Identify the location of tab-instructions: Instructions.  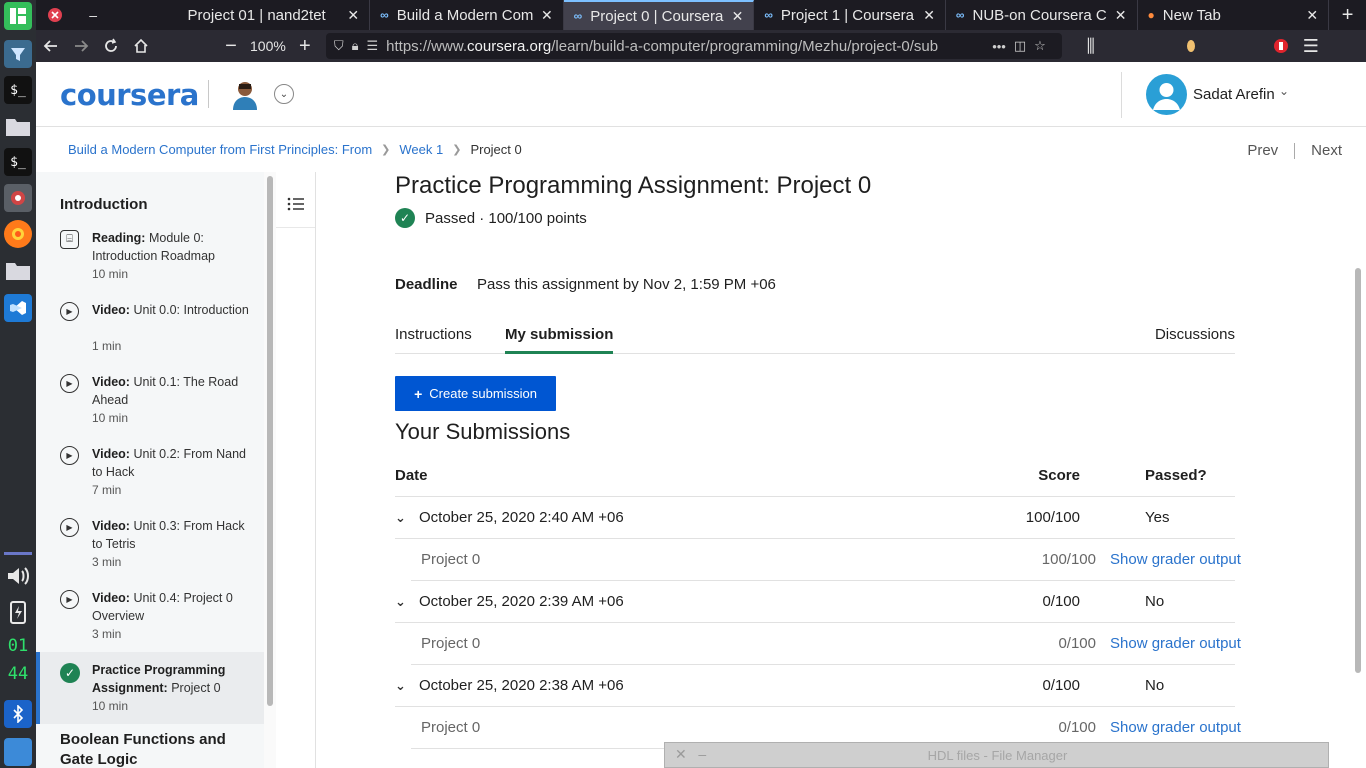
(433, 334).